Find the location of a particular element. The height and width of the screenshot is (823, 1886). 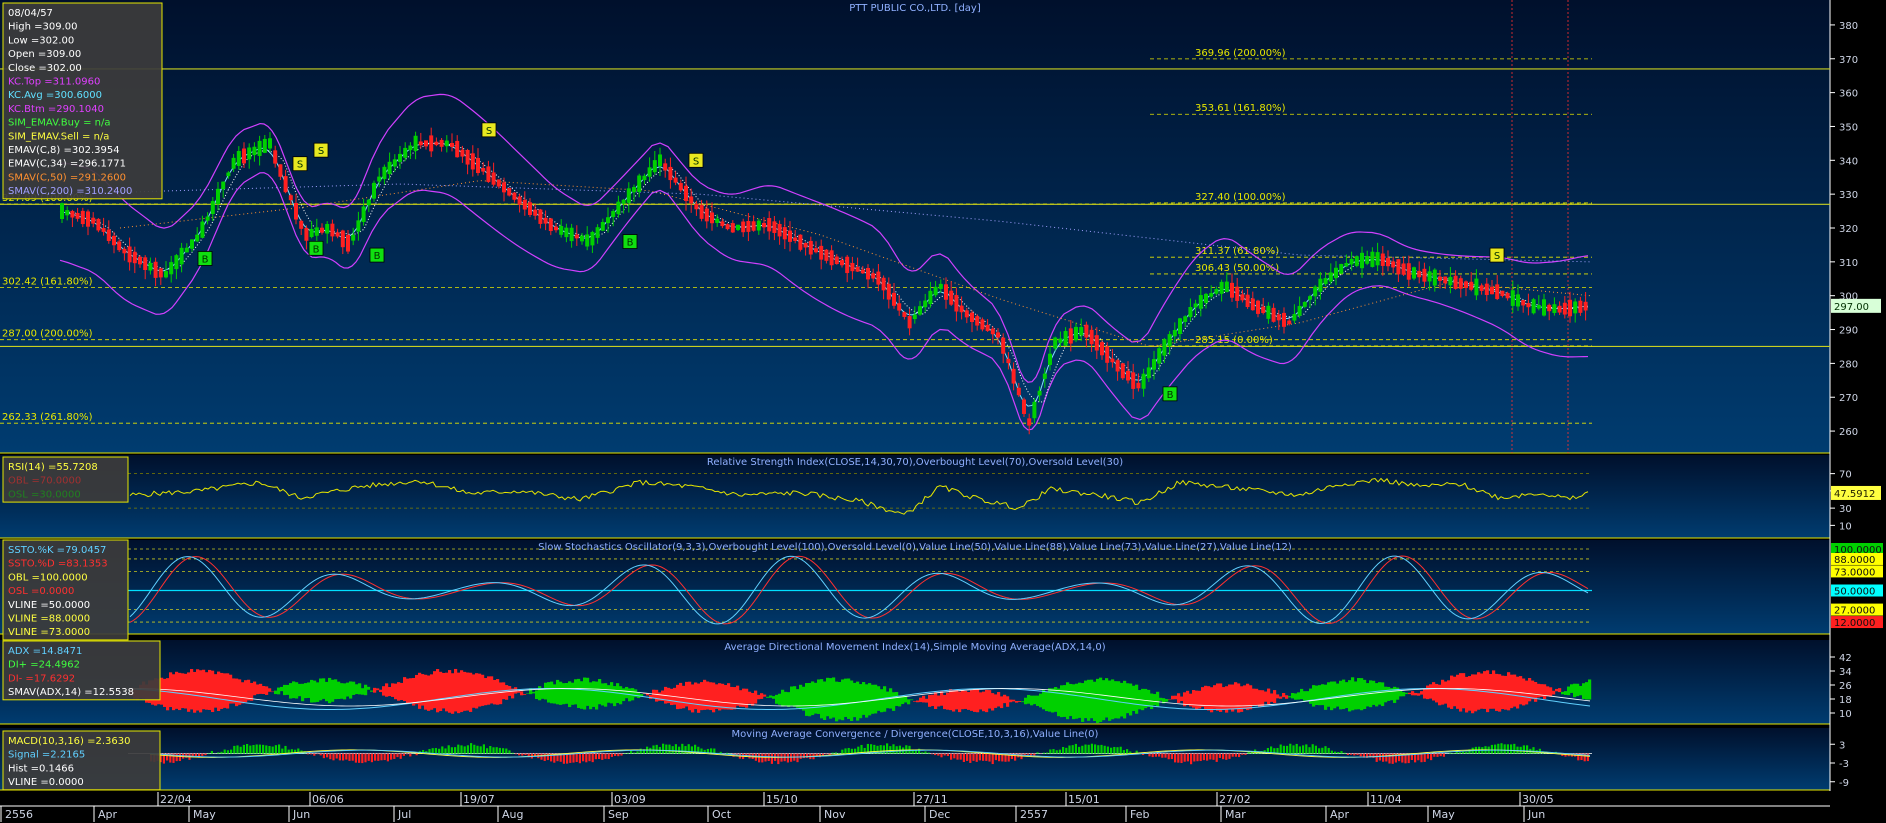

month-tick-label: Jul is located at coordinates (404, 814).